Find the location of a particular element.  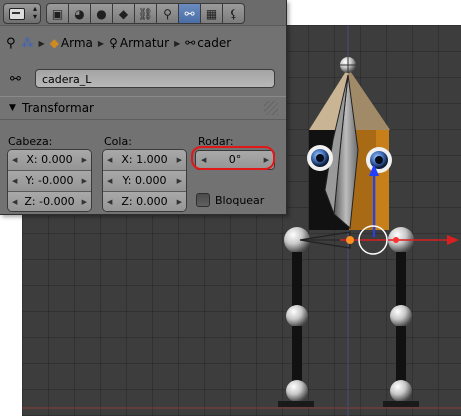

object-cube-icon: ◆ is located at coordinates (54, 43).